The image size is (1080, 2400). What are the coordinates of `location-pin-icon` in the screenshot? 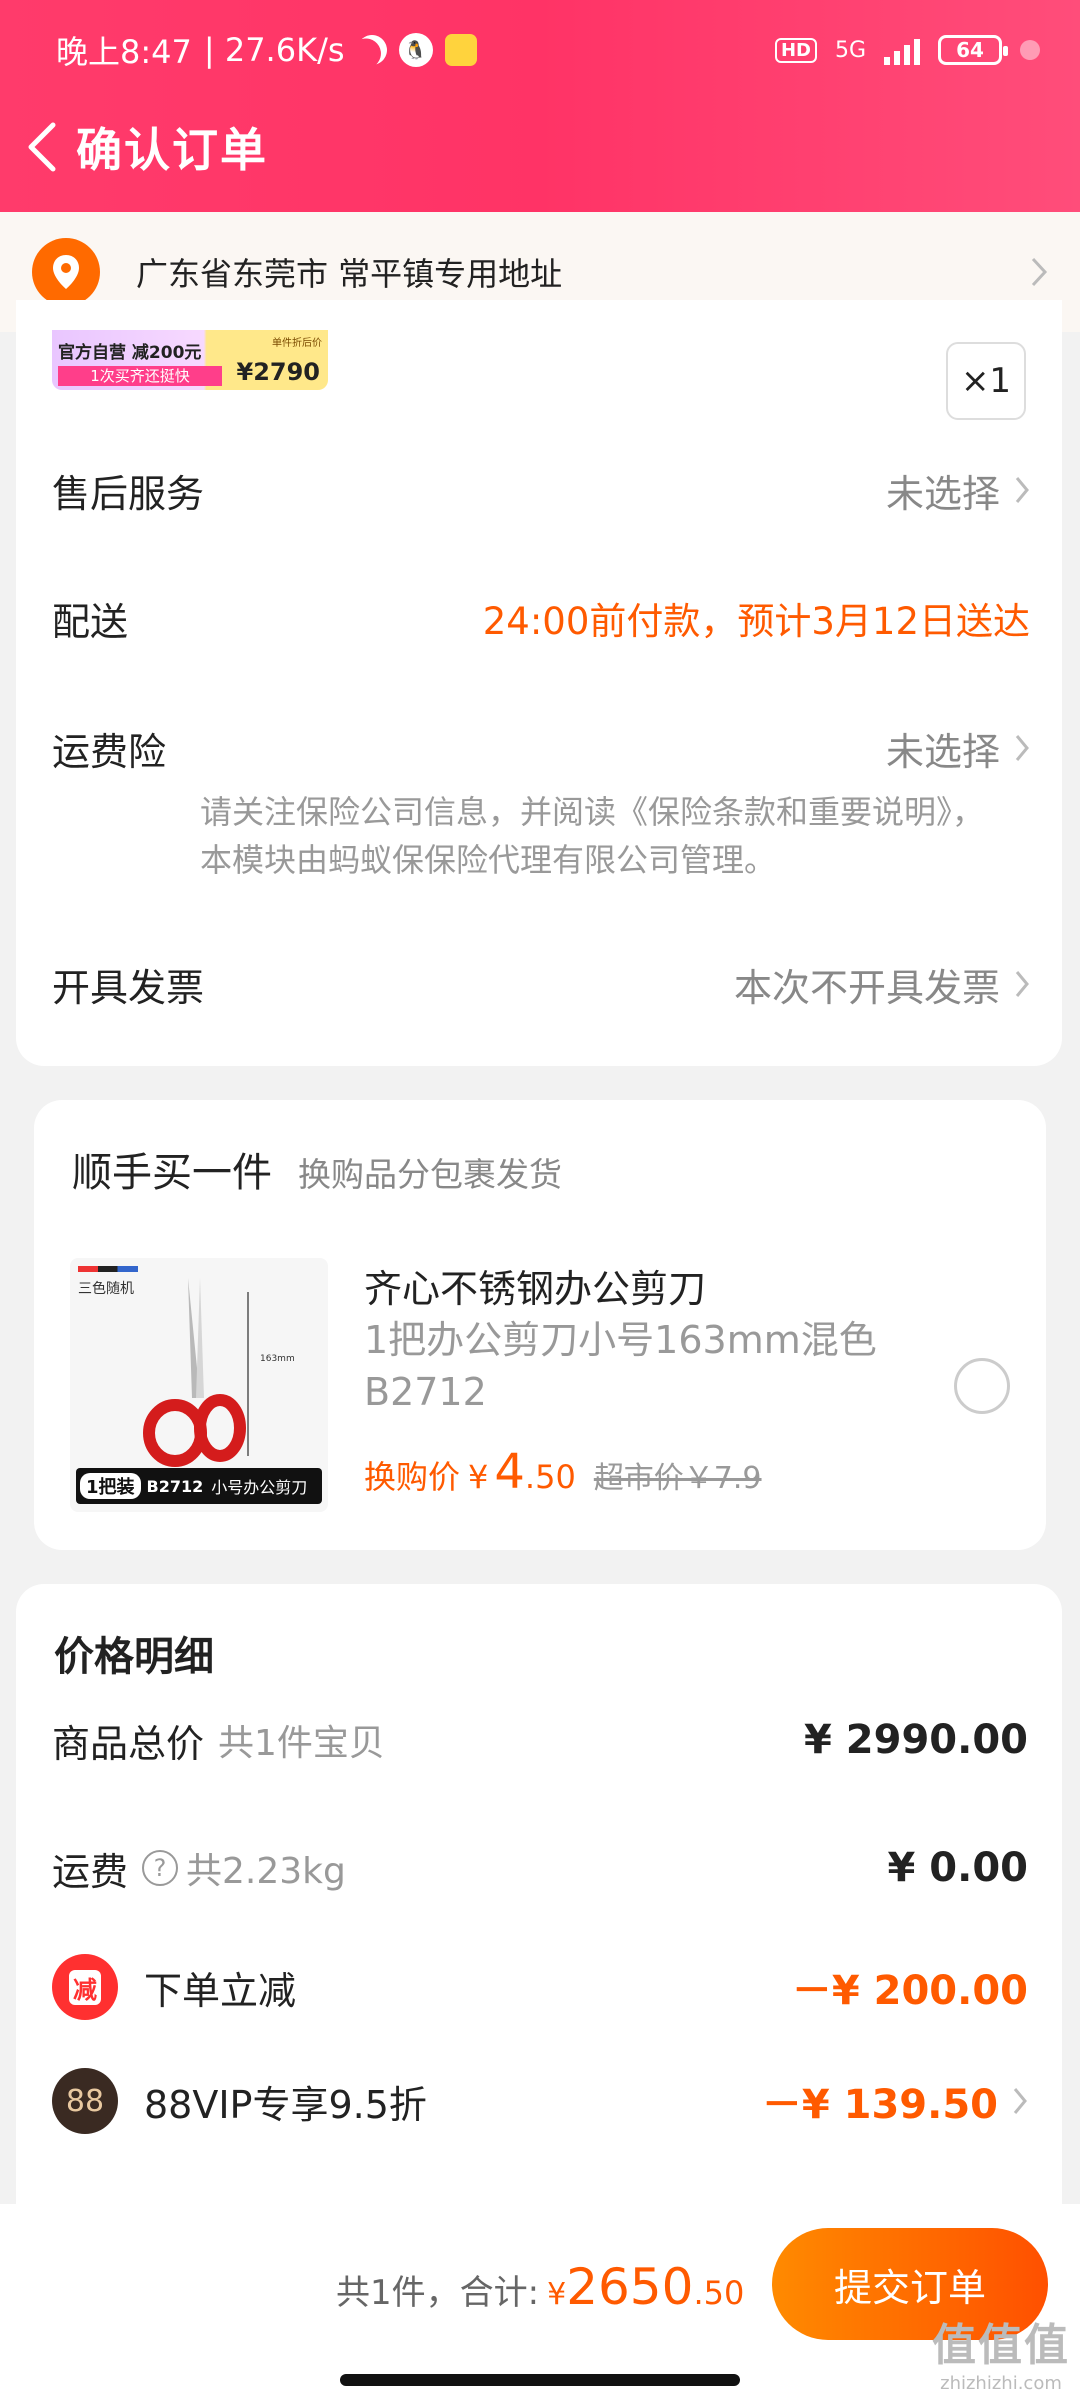 It's located at (66, 272).